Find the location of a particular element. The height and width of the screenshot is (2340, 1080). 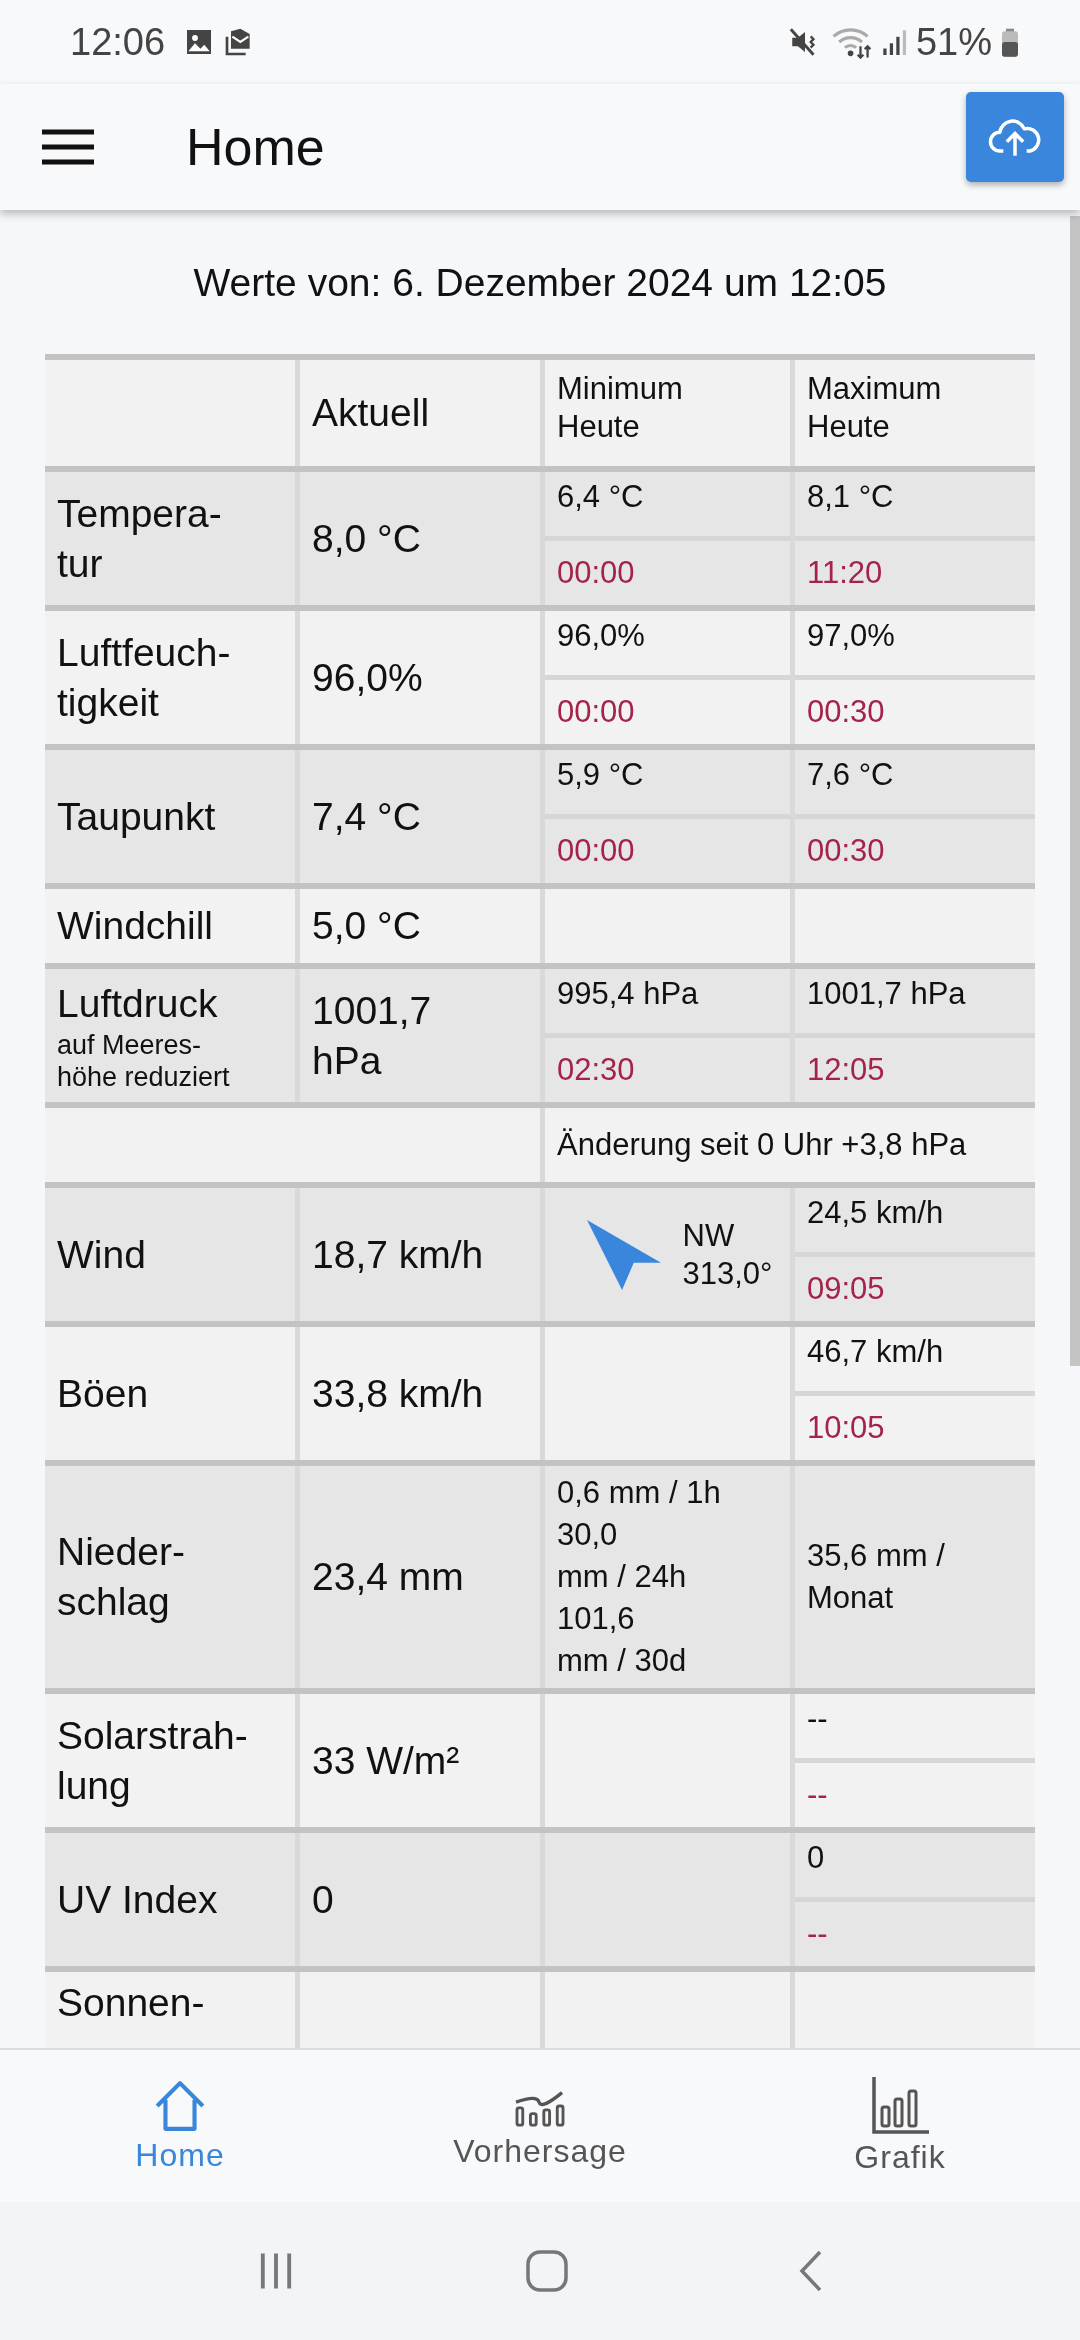

extreme-time: 11:20 is located at coordinates (845, 573).